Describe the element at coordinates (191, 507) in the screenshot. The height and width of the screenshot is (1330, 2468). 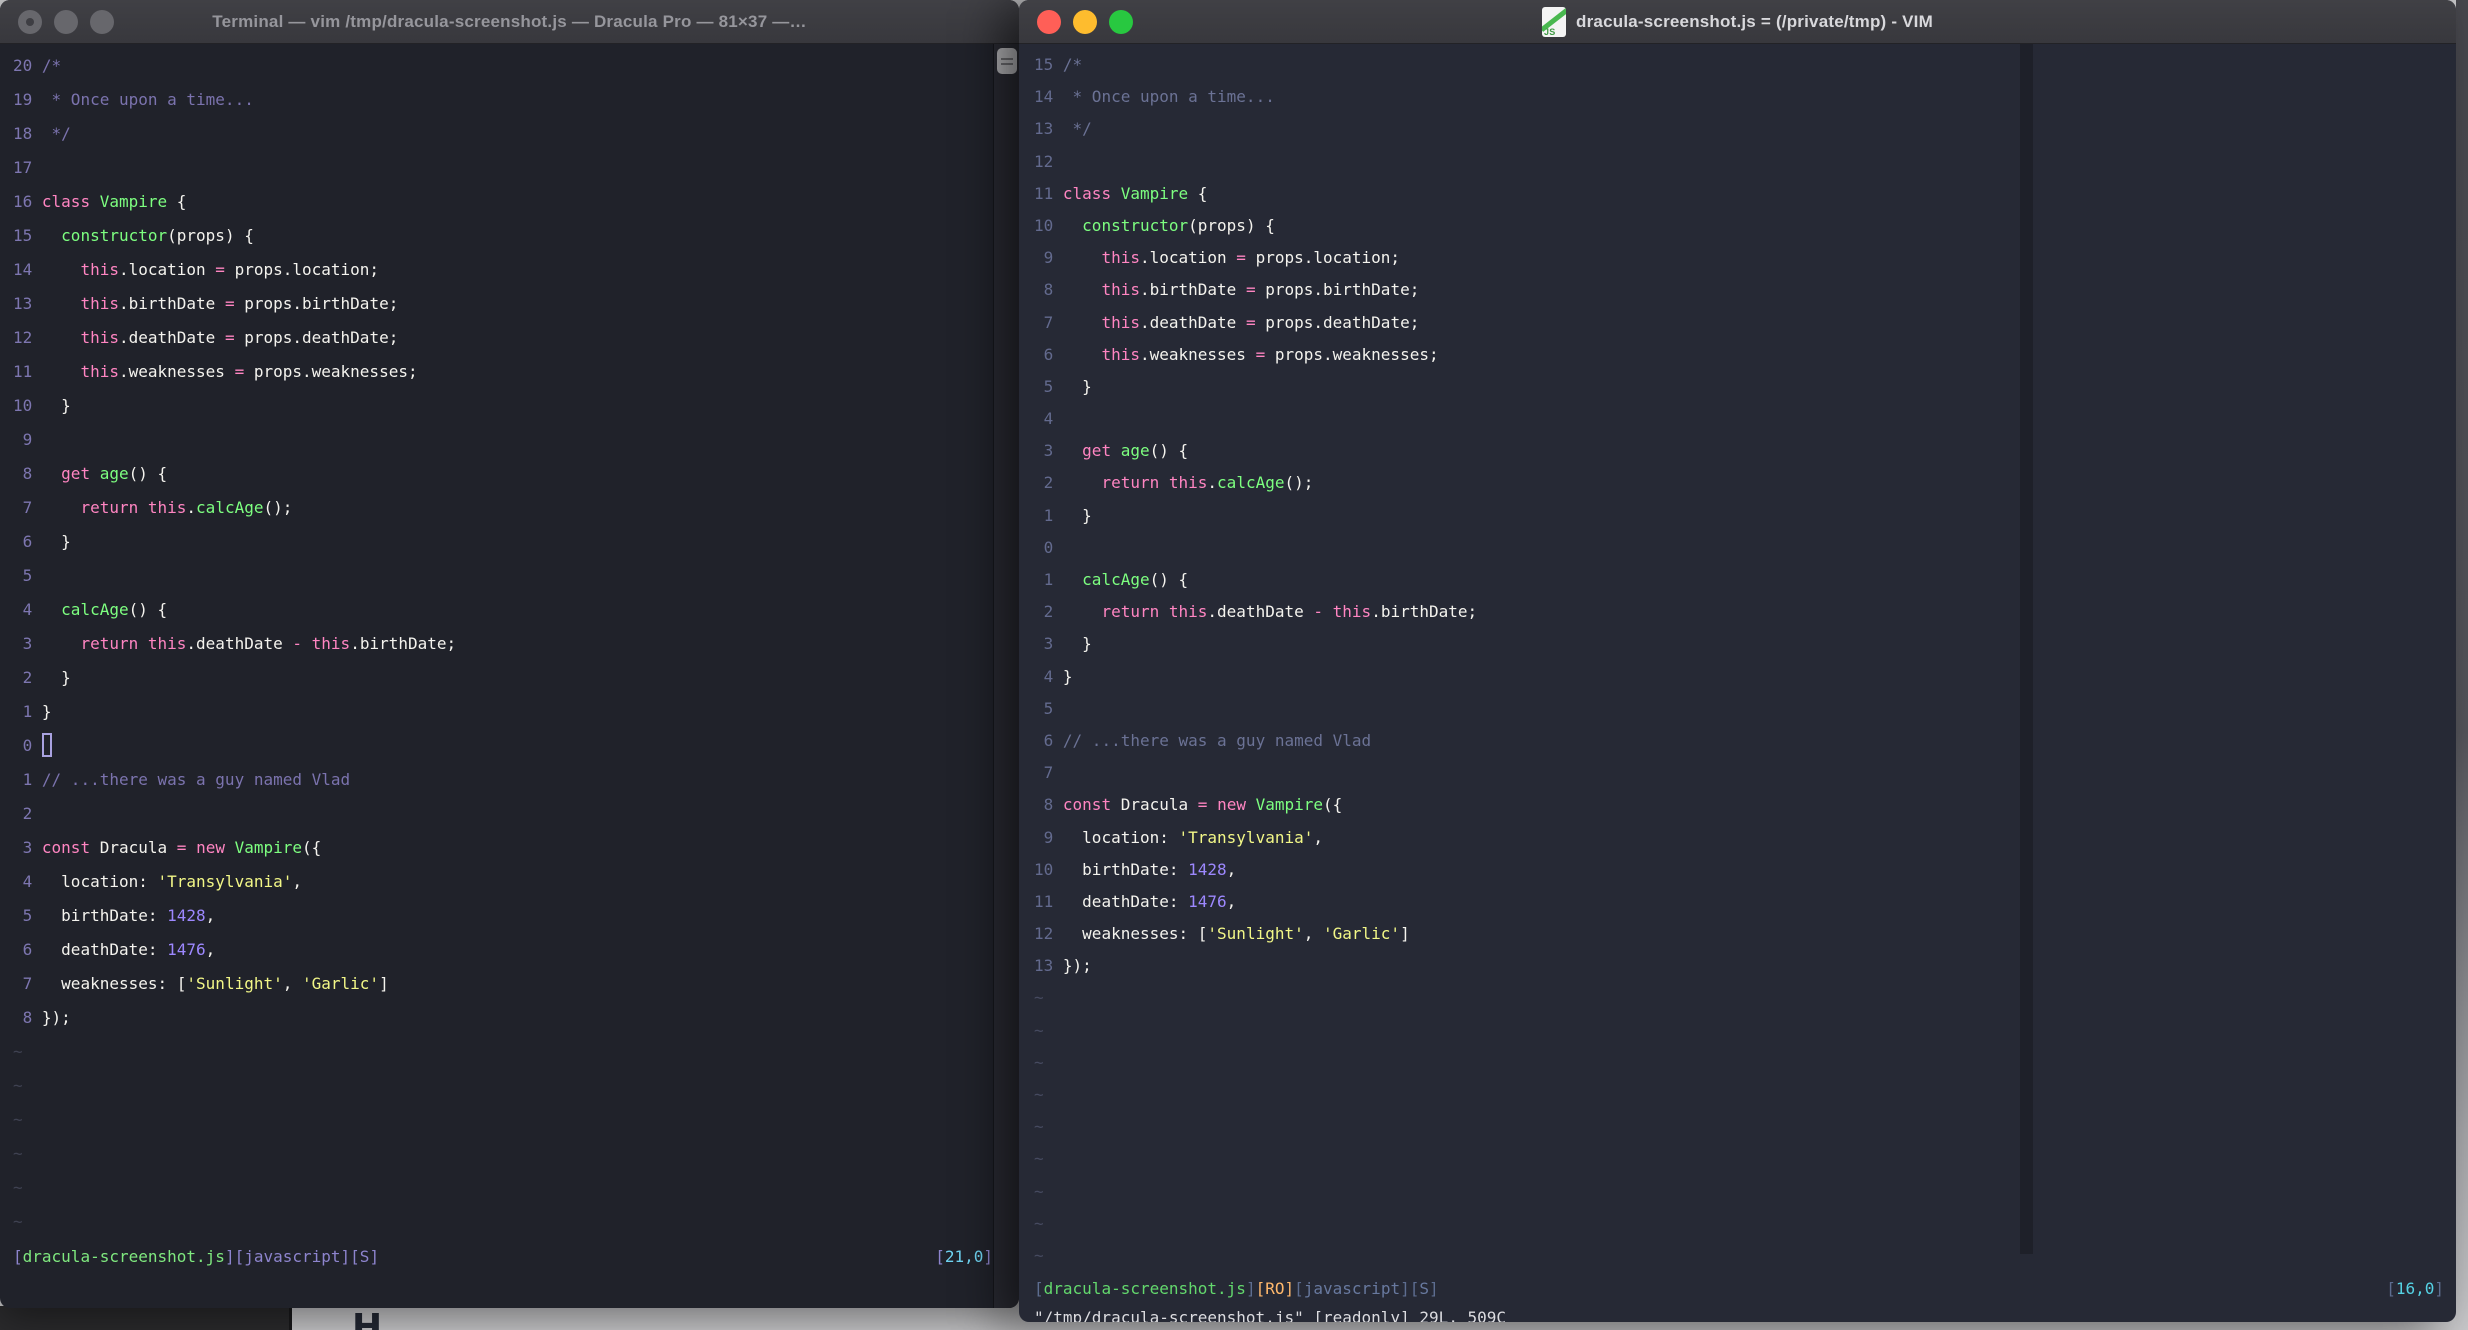
I see `code-token: .` at that location.